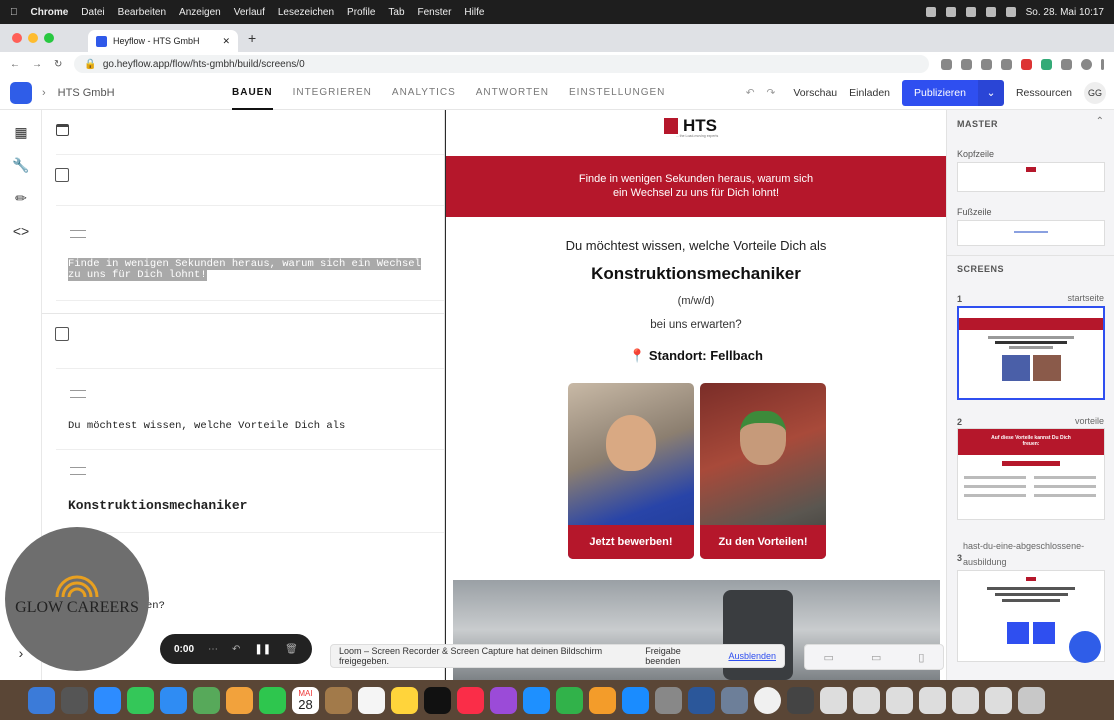 This screenshot has width=1114, height=720. What do you see at coordinates (1034, 554) in the screenshot?
I see `screen-name: hast-du-eine-abgeschlossene-ausbildung` at bounding box center [1034, 554].